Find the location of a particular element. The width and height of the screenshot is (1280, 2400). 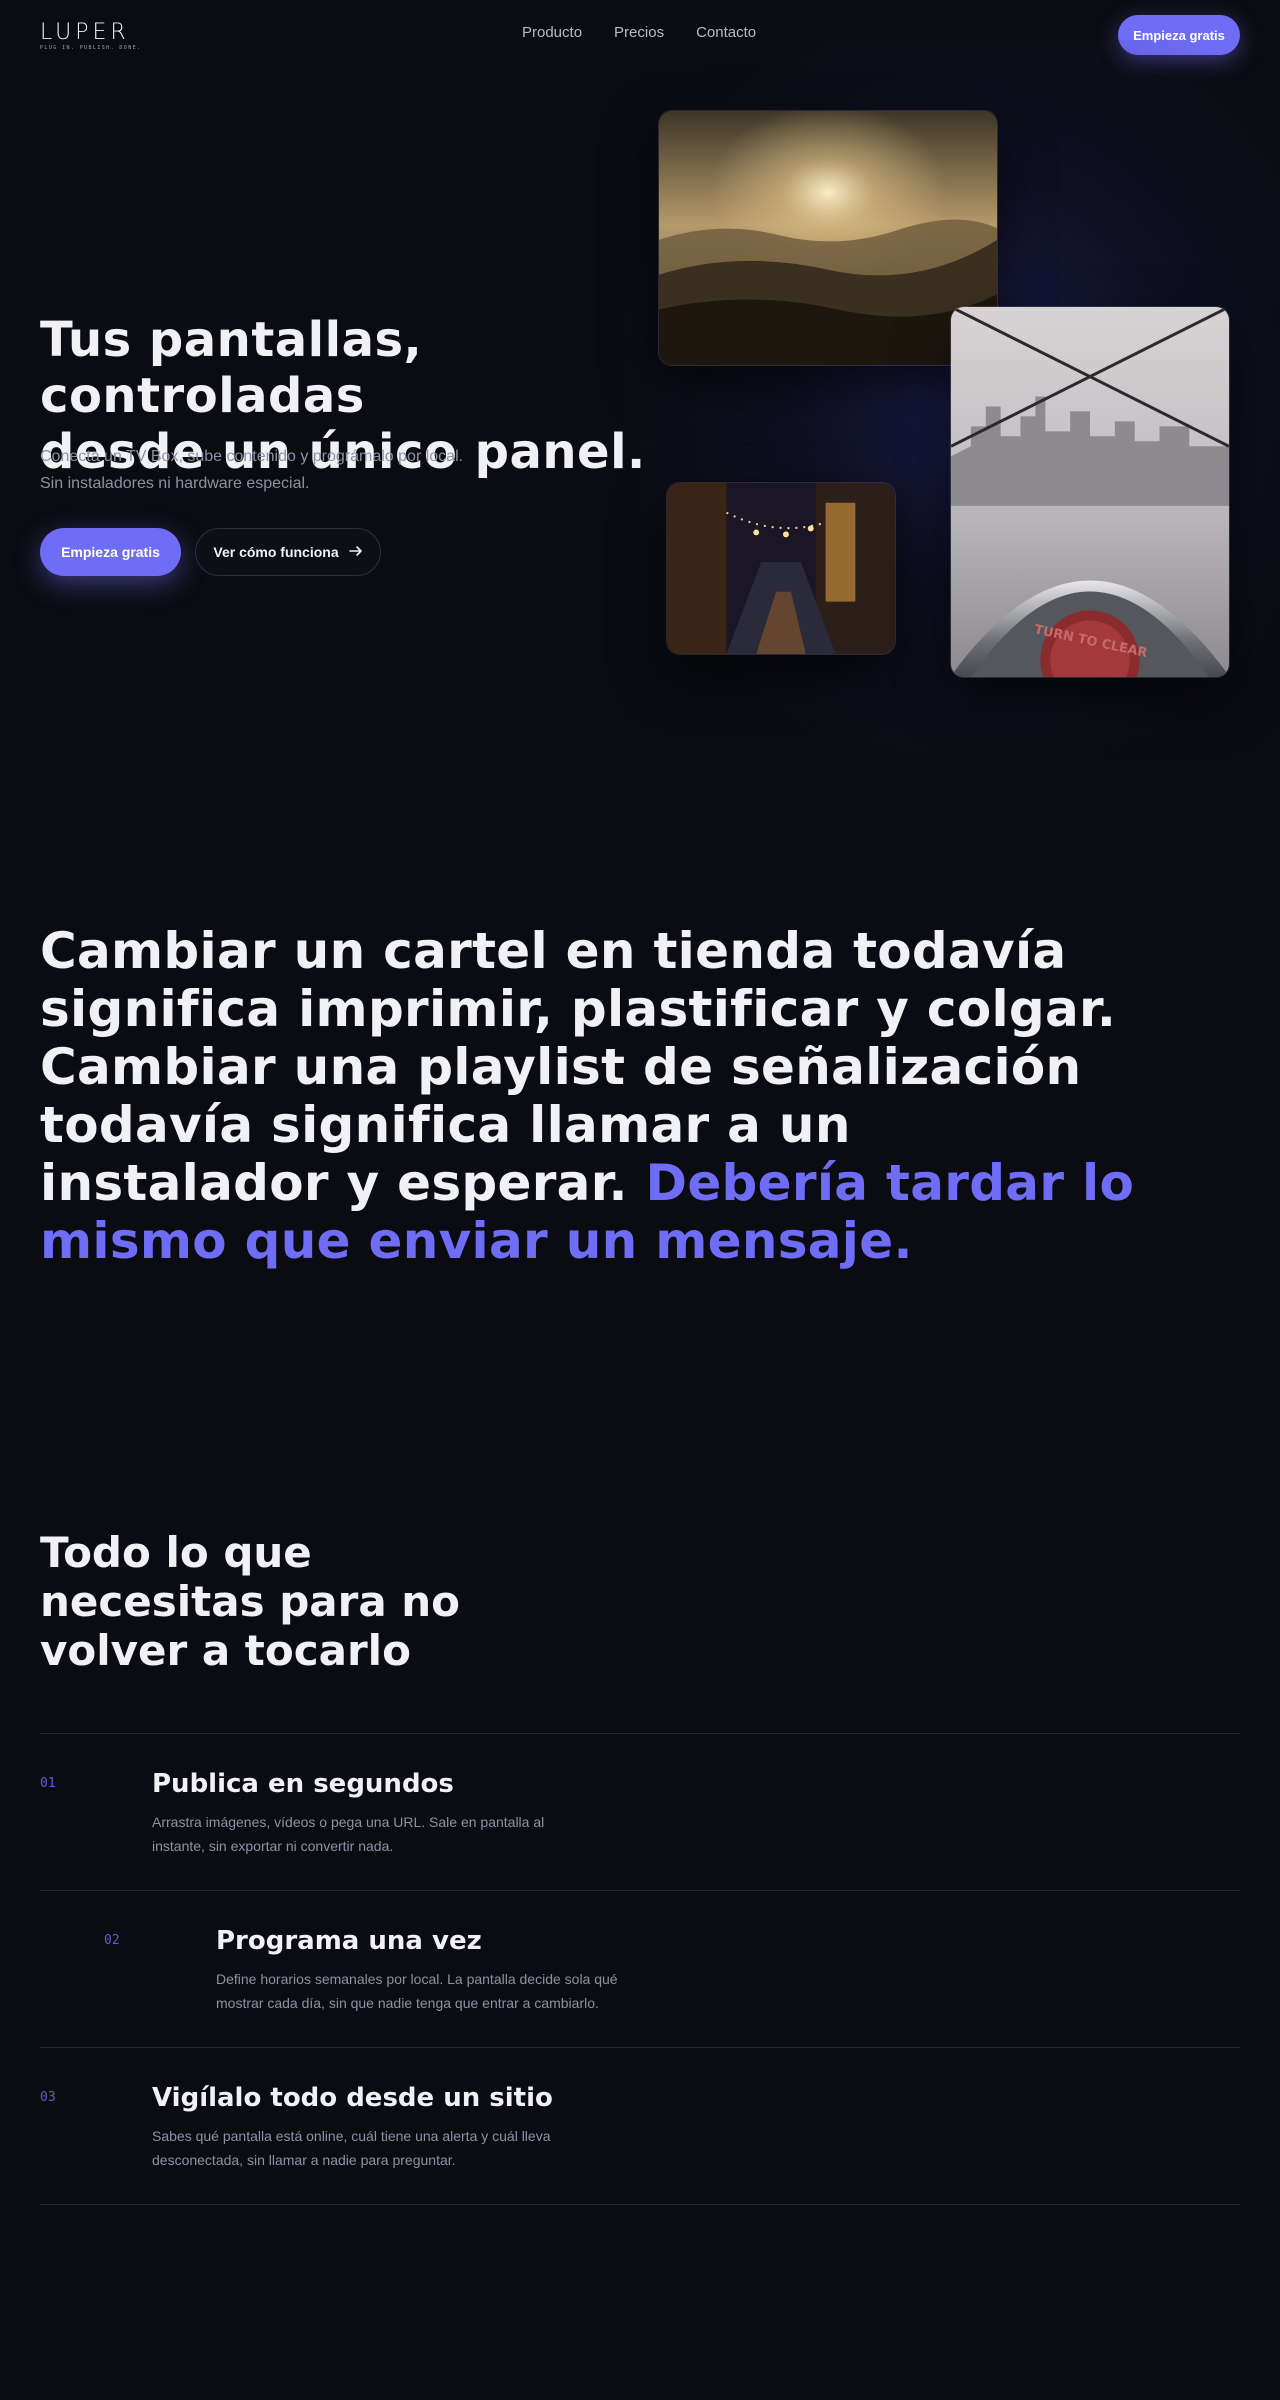

hero-title-line1: Tus pantallas, controladas is located at coordinates (231, 368).